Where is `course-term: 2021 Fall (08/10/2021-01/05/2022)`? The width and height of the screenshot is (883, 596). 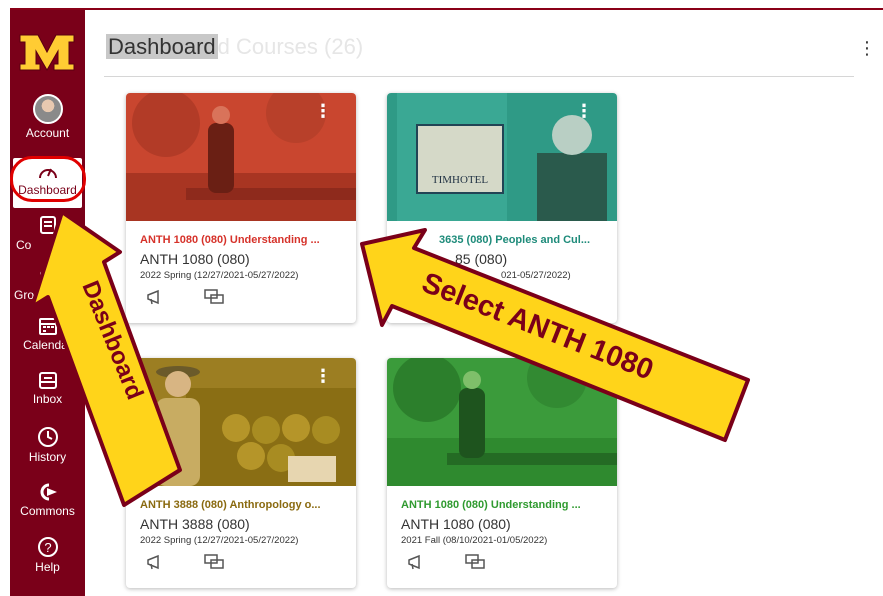
course-term: 2021 Fall (08/10/2021-01/05/2022) is located at coordinates (474, 540).